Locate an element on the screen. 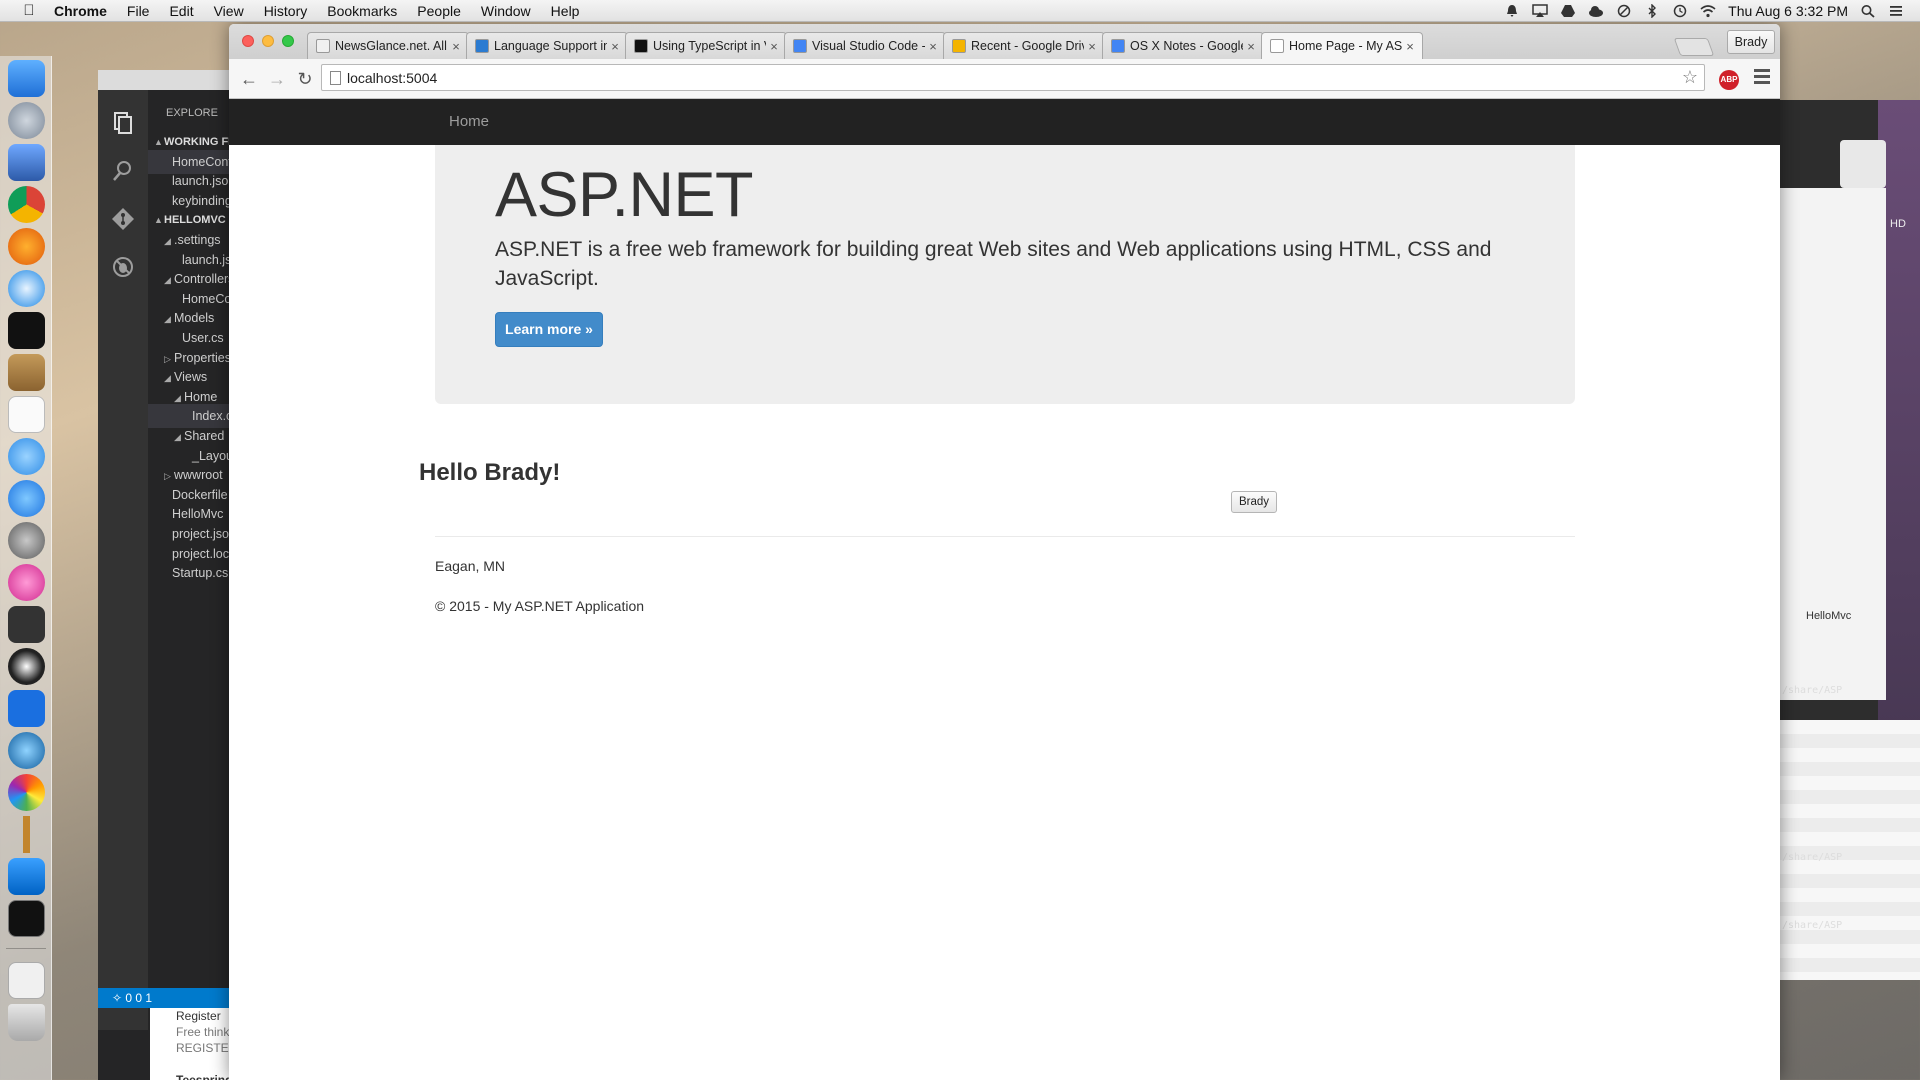 The width and height of the screenshot is (1920, 1080). itunes-icon is located at coordinates (26, 582).